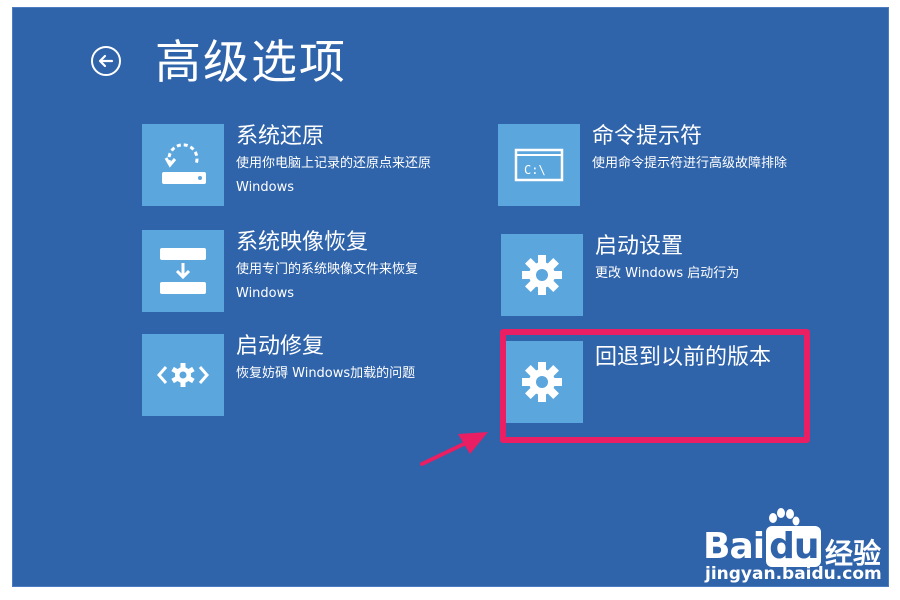 The width and height of the screenshot is (900, 600). I want to click on option-description: 更改 Windows 启动行为, so click(667, 273).